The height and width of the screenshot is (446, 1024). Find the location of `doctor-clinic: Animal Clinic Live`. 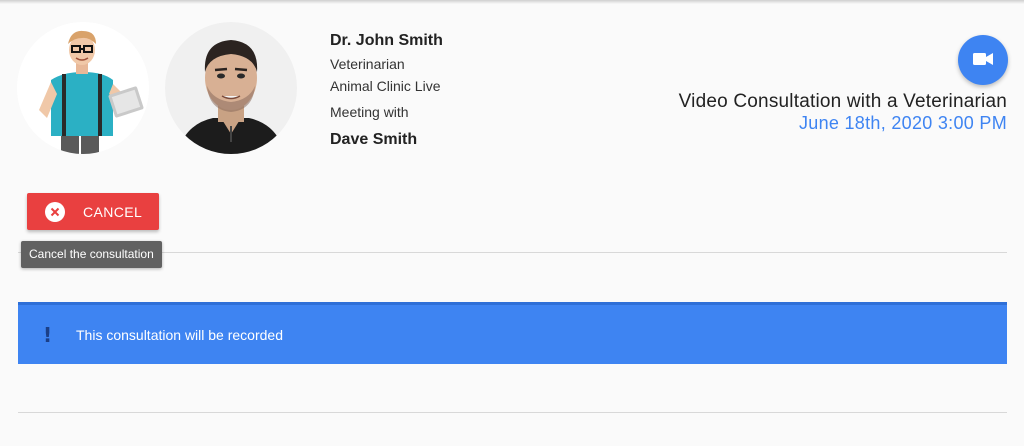

doctor-clinic: Animal Clinic Live is located at coordinates (385, 86).